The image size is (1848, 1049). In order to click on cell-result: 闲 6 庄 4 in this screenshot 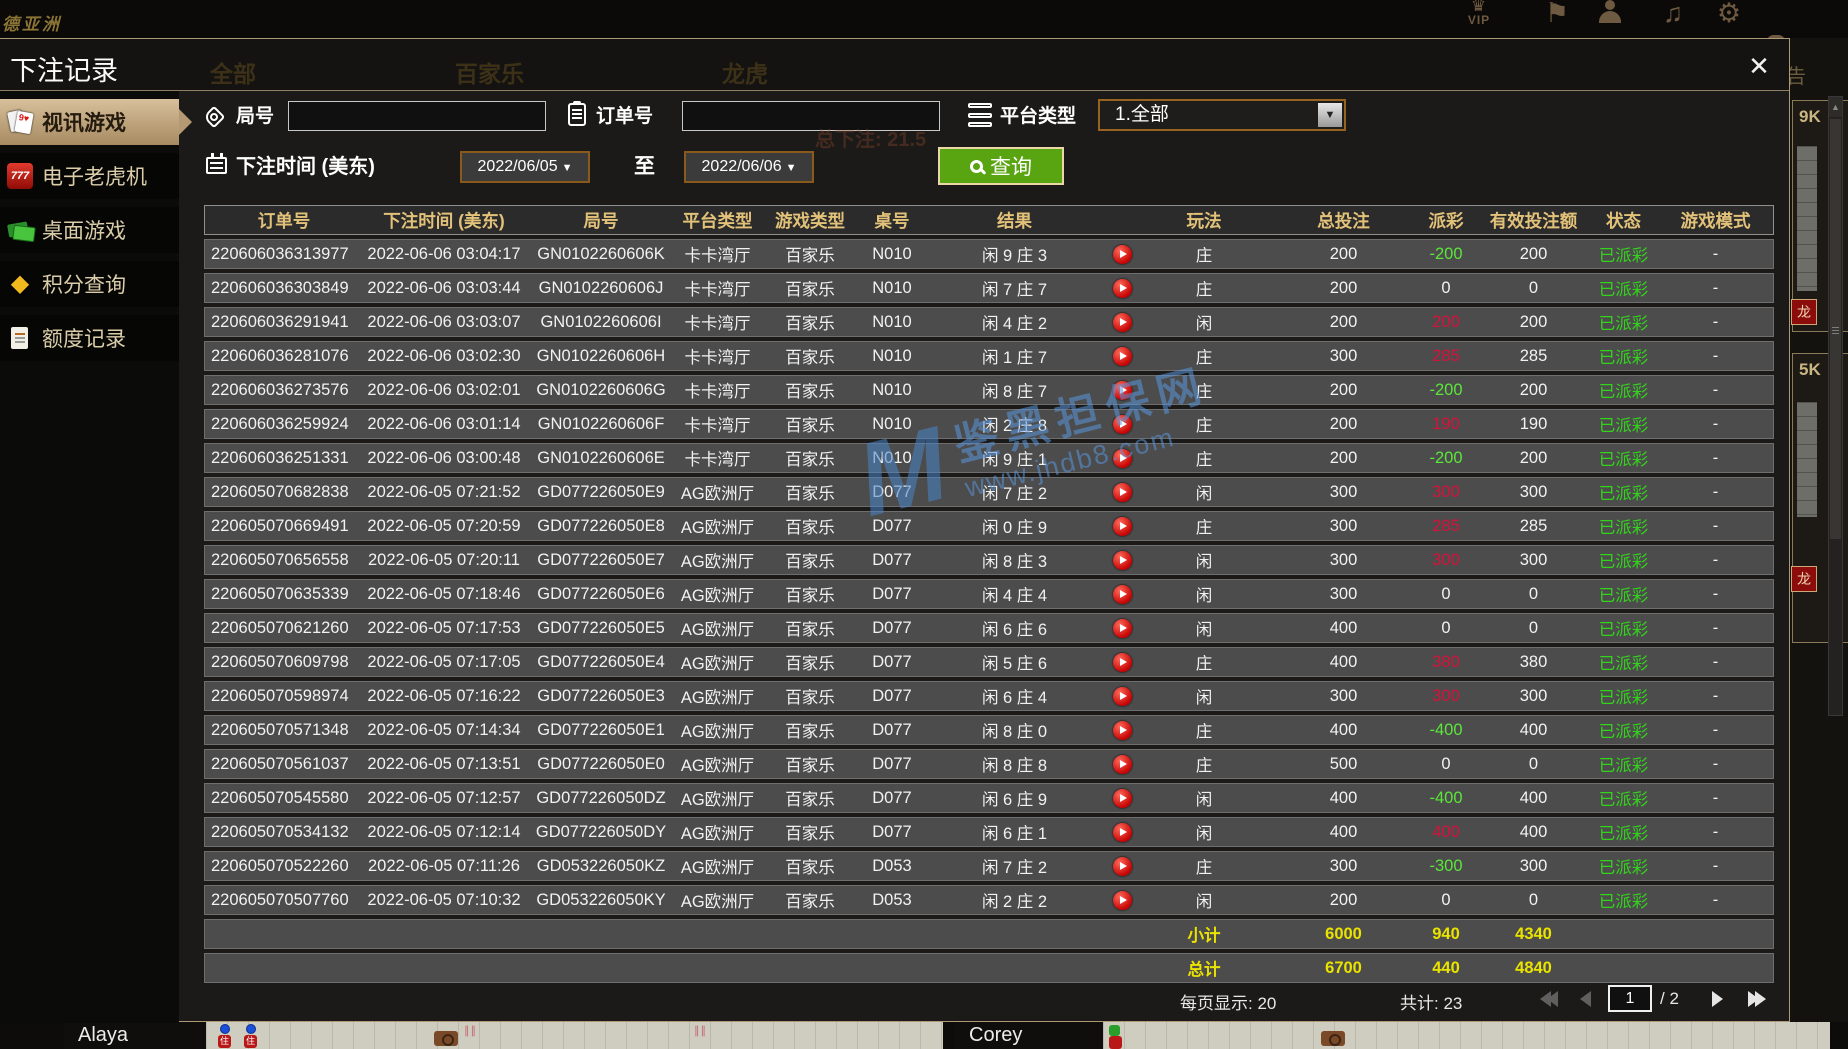, I will do `click(1014, 698)`.